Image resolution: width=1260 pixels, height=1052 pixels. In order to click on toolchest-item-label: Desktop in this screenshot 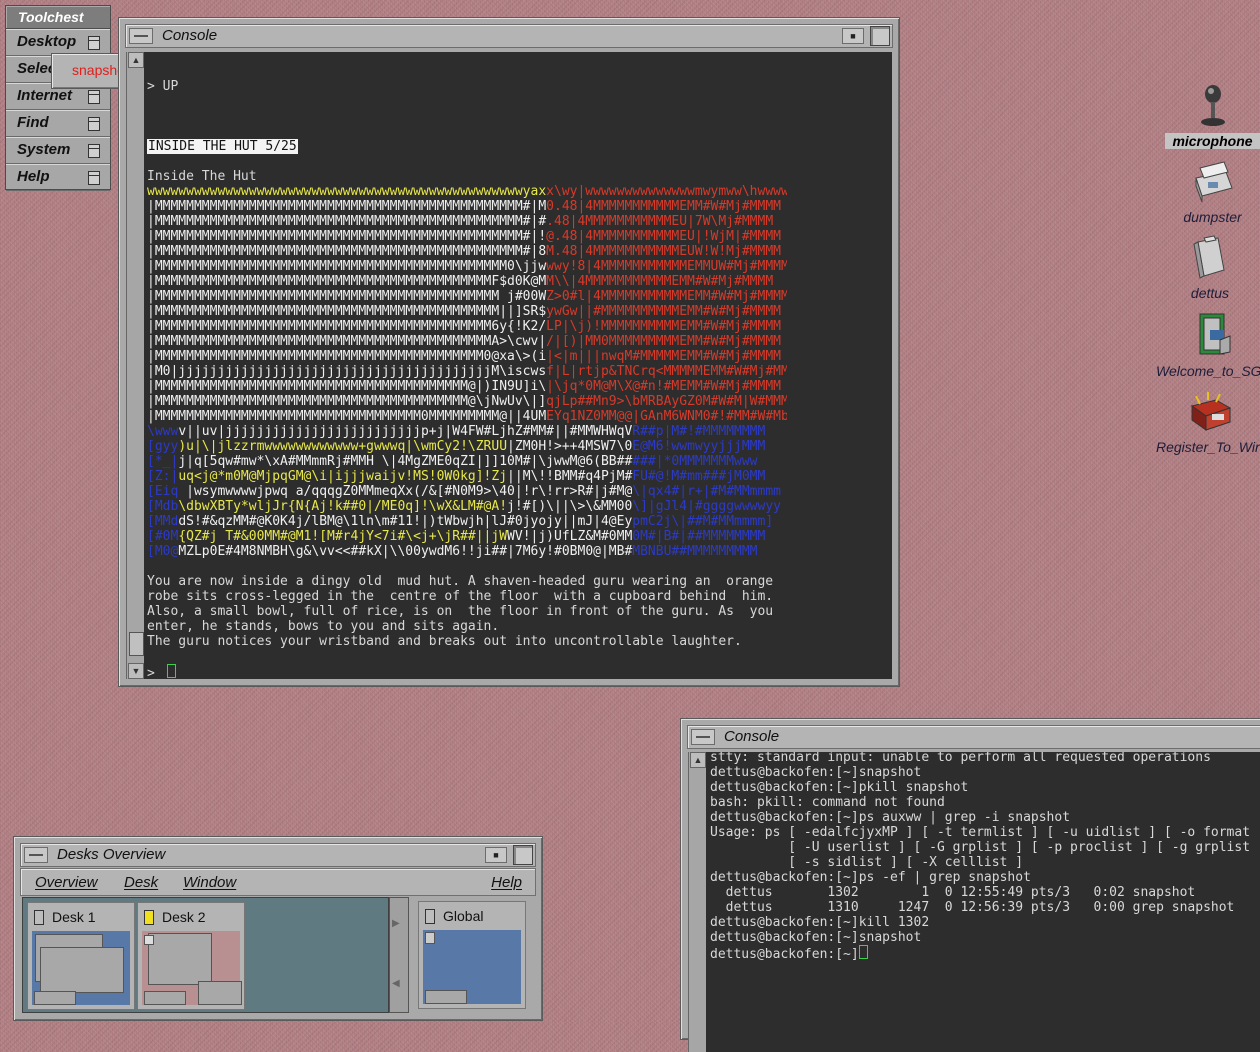, I will do `click(47, 41)`.